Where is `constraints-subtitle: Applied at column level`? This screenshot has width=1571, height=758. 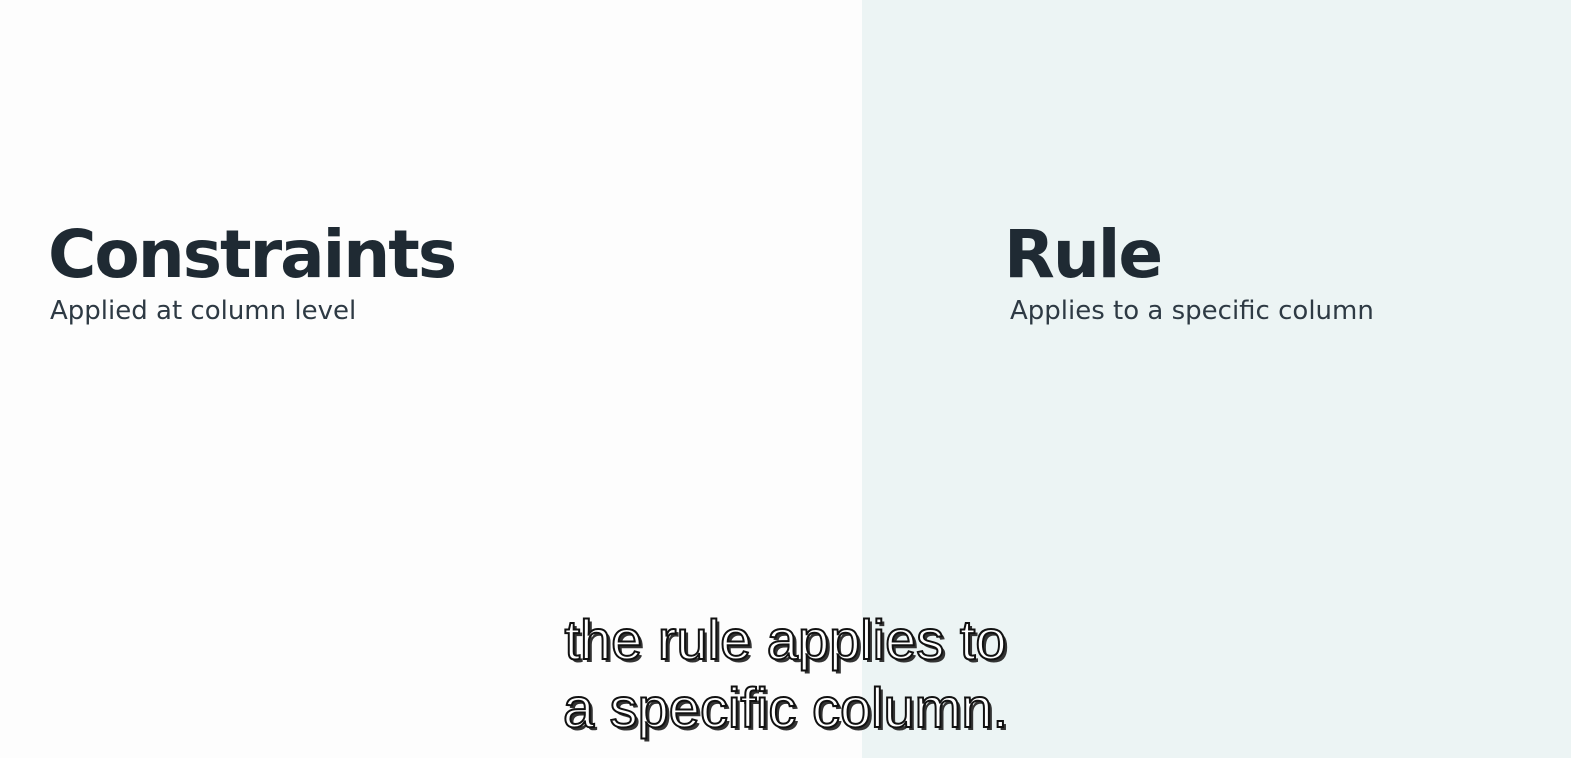
constraints-subtitle: Applied at column level is located at coordinates (203, 311).